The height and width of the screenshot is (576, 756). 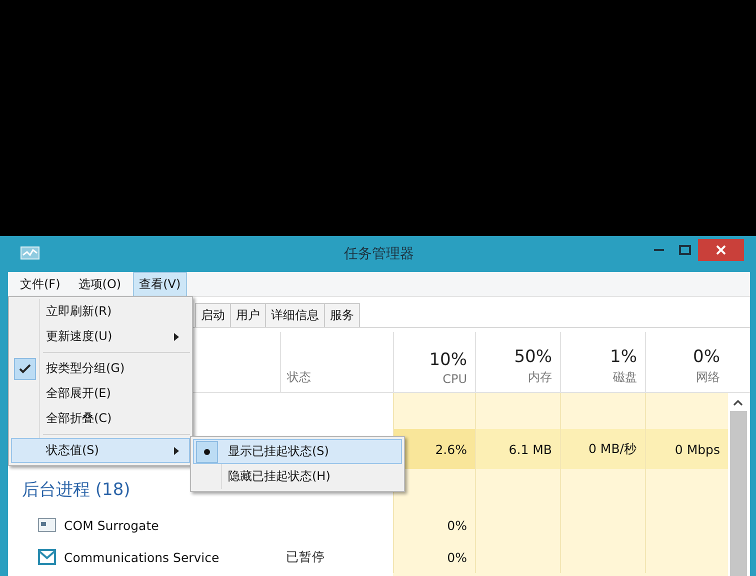 What do you see at coordinates (47, 557) in the screenshot?
I see `envelope-icon` at bounding box center [47, 557].